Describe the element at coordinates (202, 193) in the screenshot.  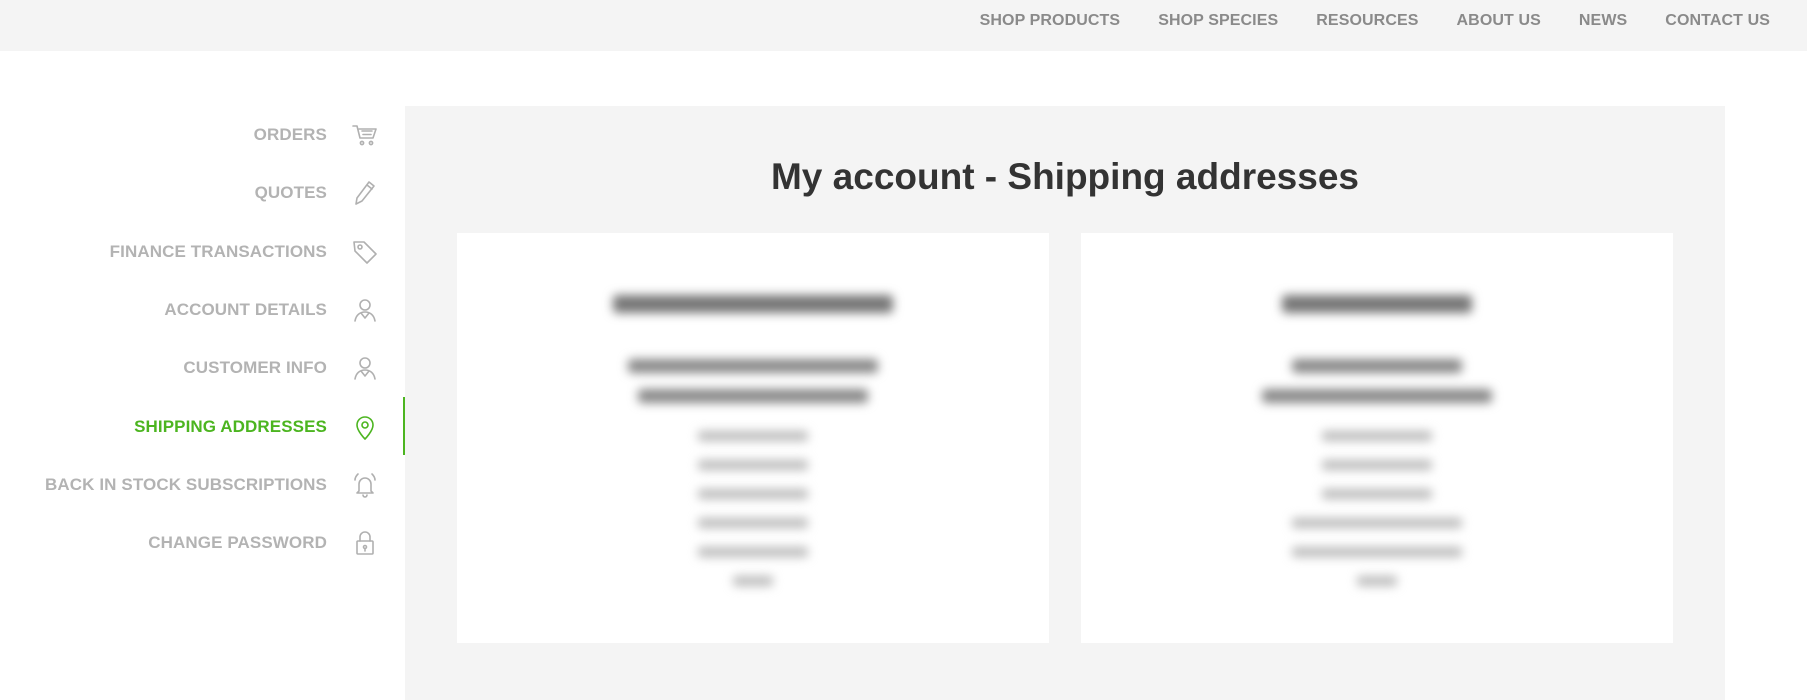
I see `sidebar-item-quotes: QUOTES` at that location.